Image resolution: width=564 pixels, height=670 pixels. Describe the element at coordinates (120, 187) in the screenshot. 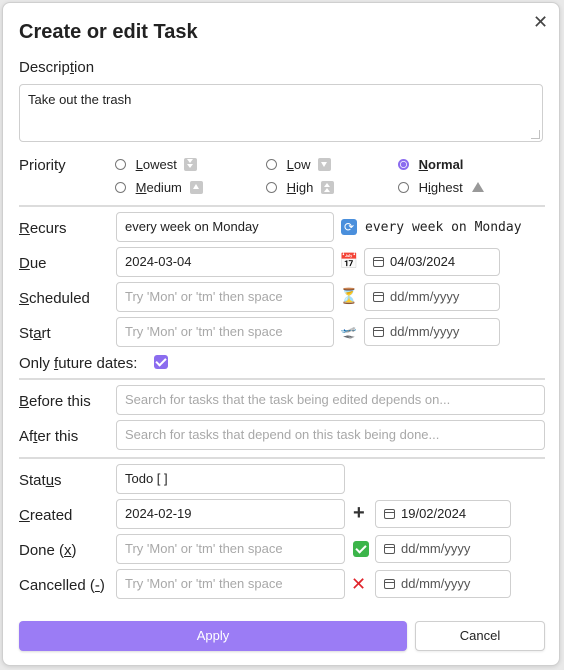

I see `radio-medium` at that location.